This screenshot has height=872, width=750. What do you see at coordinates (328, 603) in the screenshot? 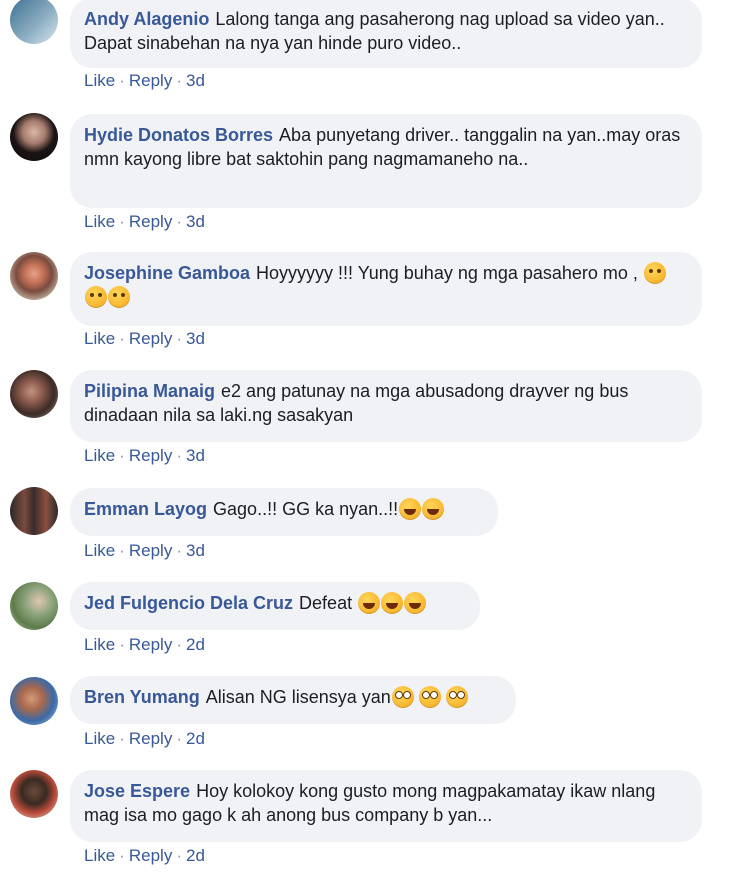
I see `comment-text: Defeat` at bounding box center [328, 603].